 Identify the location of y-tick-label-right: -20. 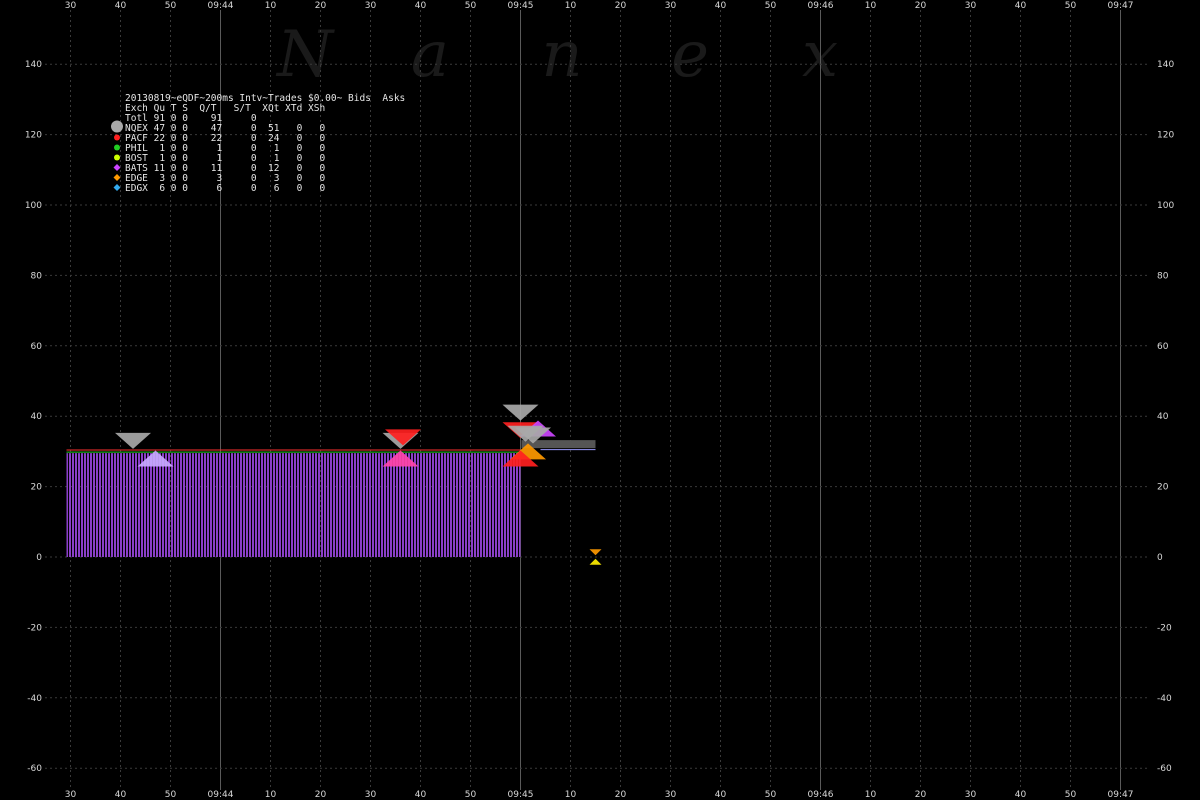
(1164, 628).